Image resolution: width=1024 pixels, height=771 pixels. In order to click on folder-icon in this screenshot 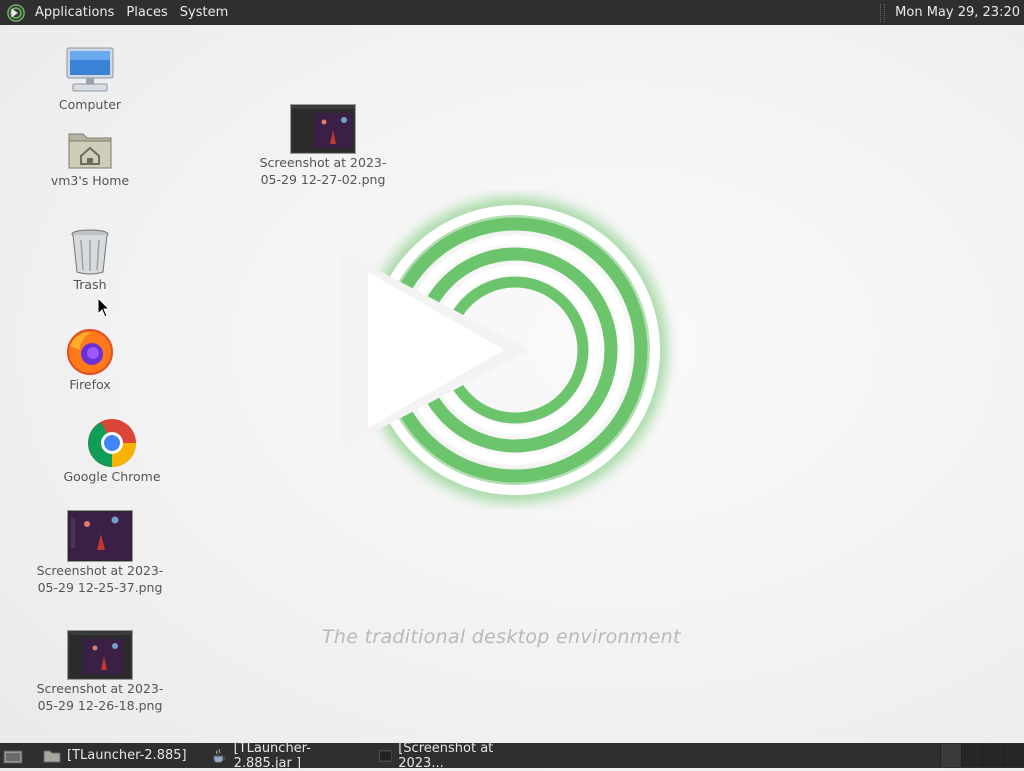, I will do `click(52, 756)`.